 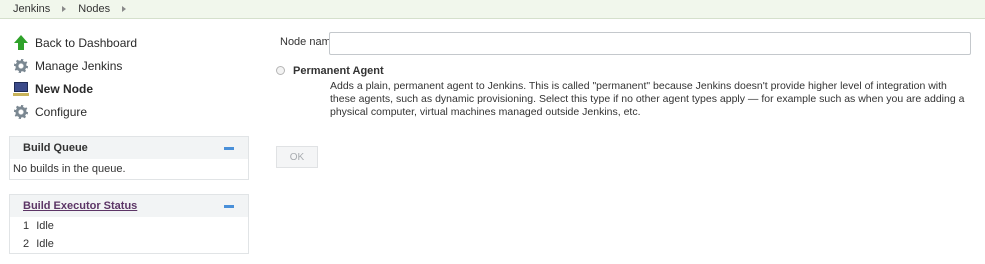 What do you see at coordinates (69, 169) in the screenshot?
I see `build-queue-empty: No builds in the queue.` at bounding box center [69, 169].